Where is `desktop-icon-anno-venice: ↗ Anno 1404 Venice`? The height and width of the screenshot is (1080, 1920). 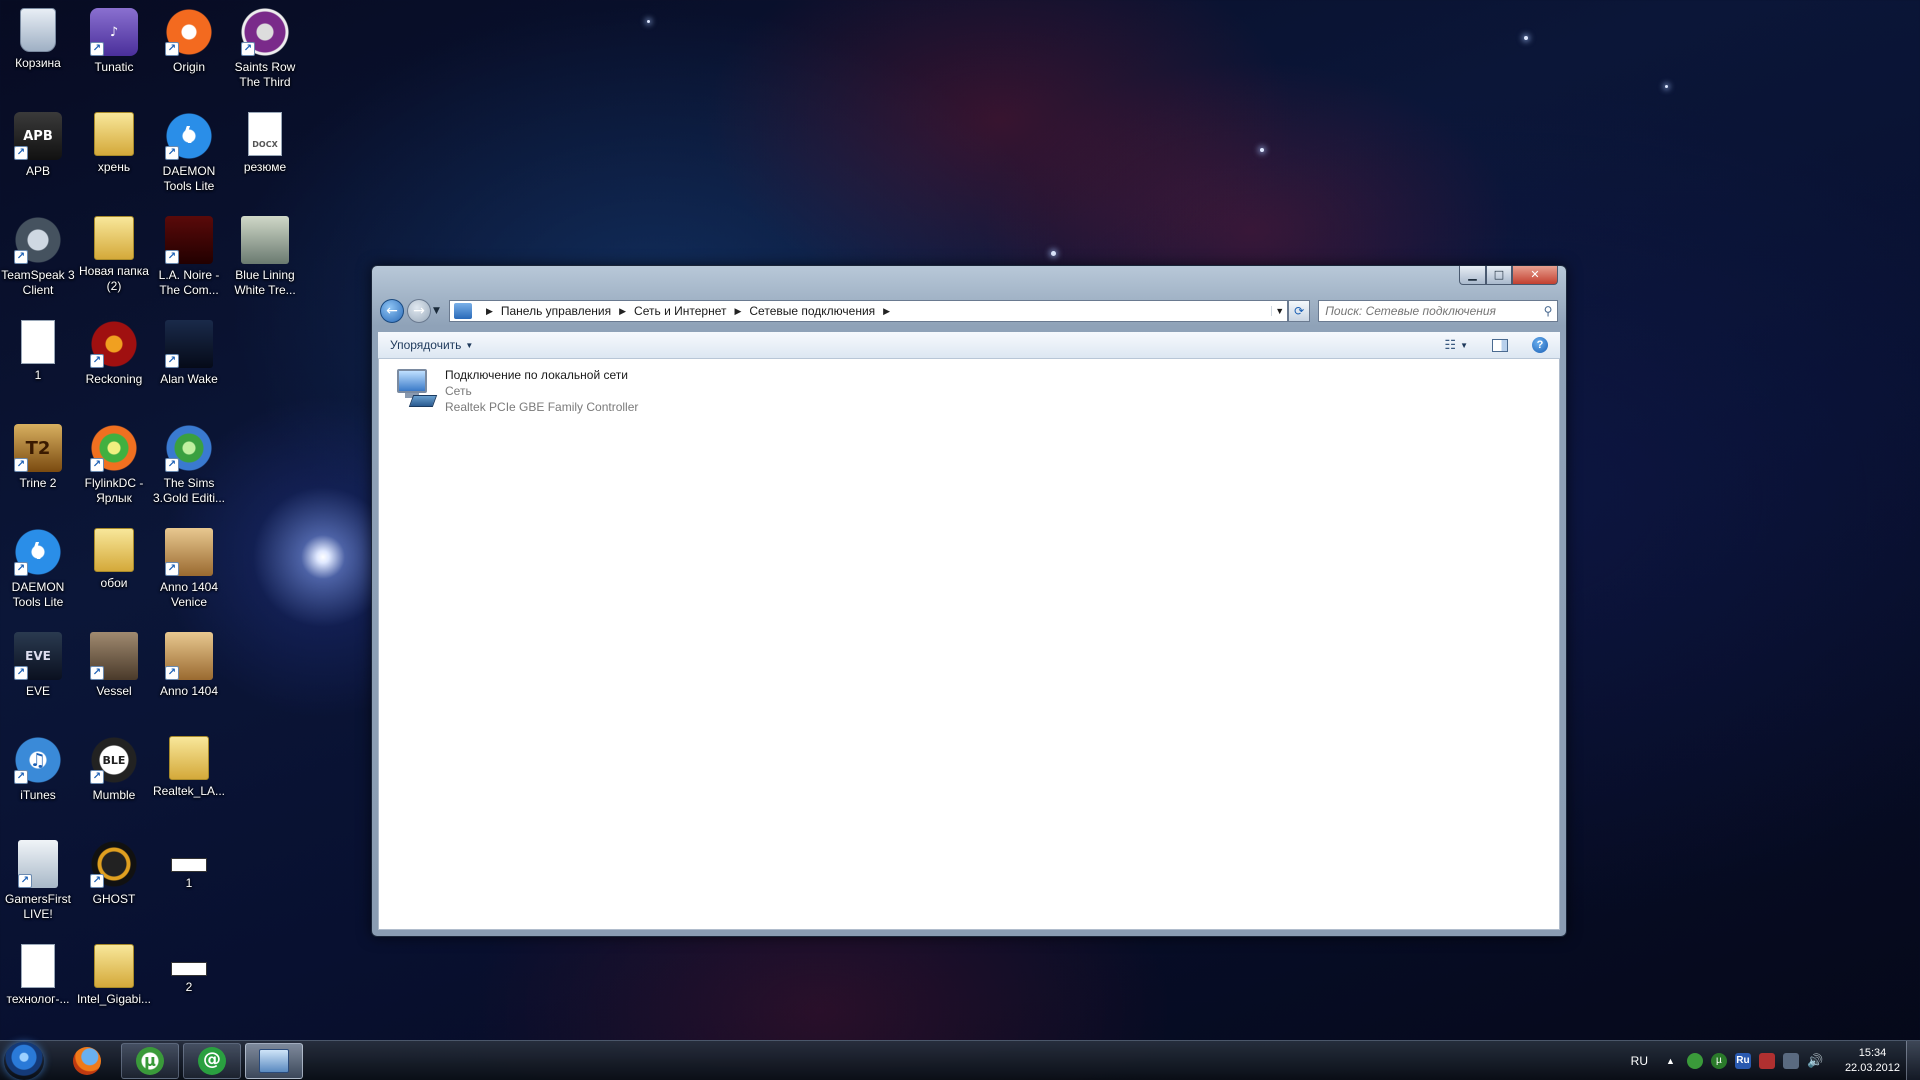
desktop-icon-anno-venice: ↗ Anno 1404 Venice is located at coordinates (189, 569).